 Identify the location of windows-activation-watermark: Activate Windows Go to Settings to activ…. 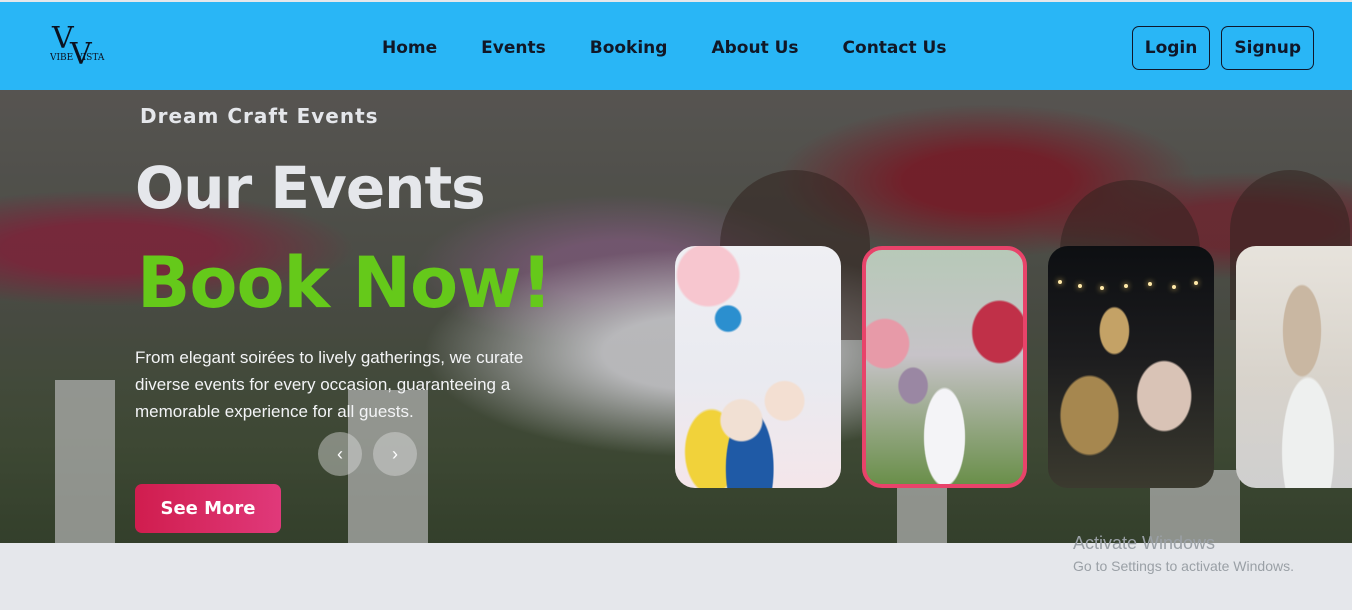
(1183, 553).